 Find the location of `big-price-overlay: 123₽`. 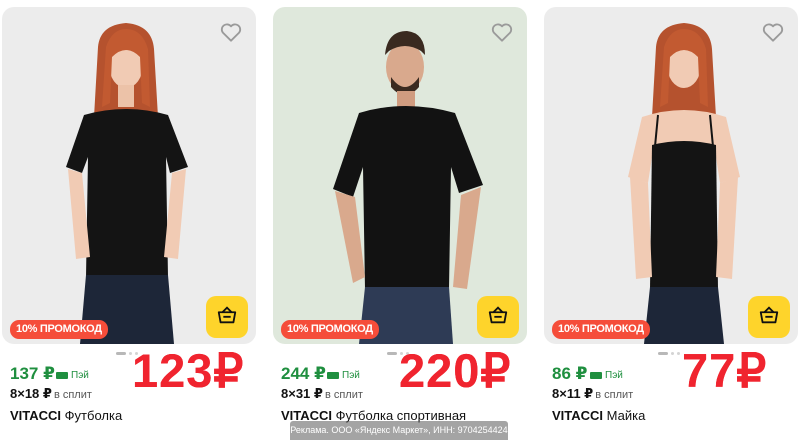

big-price-overlay: 123₽ is located at coordinates (188, 370).